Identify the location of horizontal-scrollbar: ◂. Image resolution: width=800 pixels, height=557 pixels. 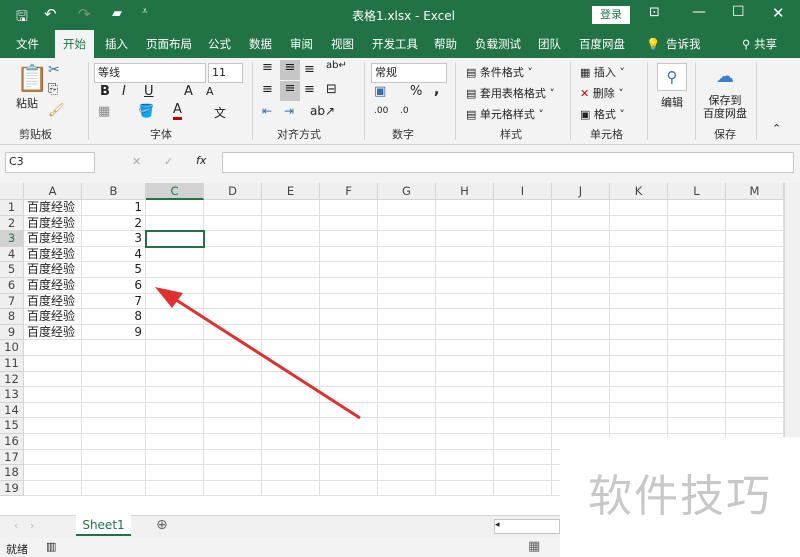
(527, 526).